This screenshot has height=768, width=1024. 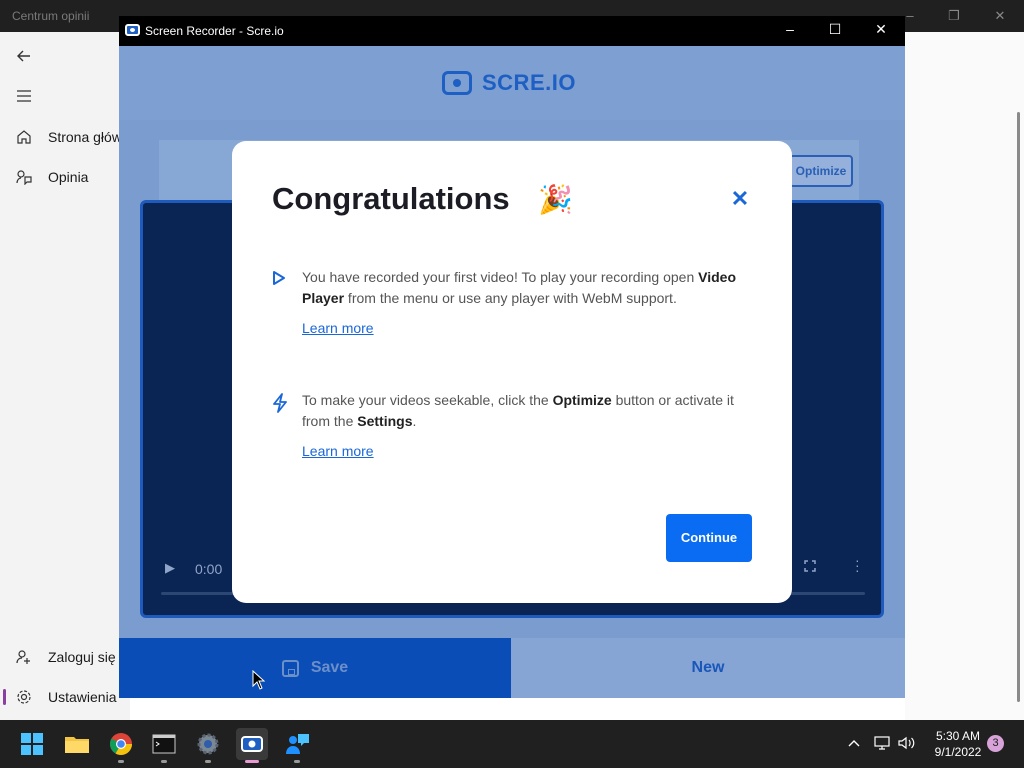 I want to click on taskbar-screen-recorder, so click(x=252, y=744).